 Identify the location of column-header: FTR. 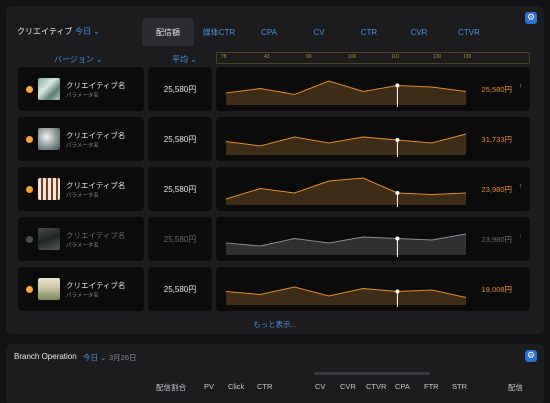
(431, 386).